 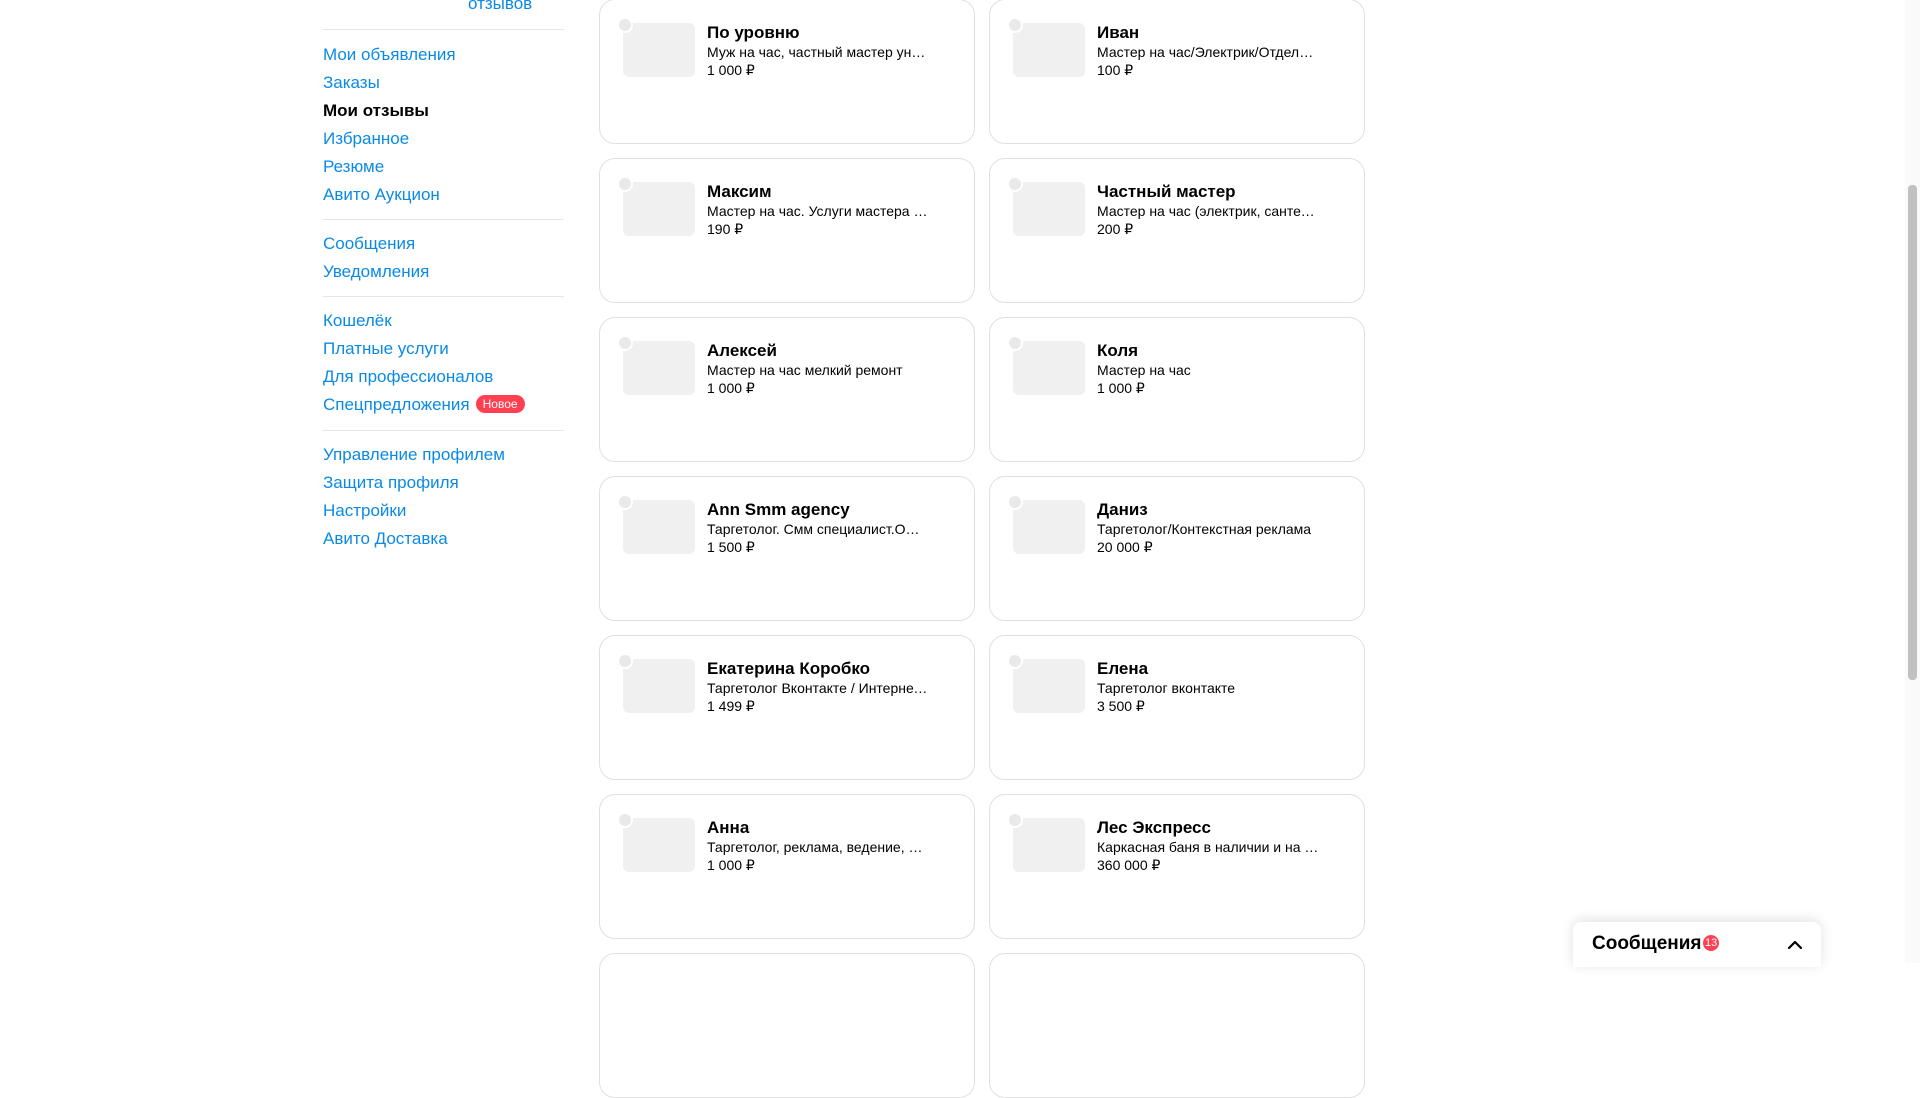 What do you see at coordinates (1125, 547) in the screenshot?
I see `card-price: 20 000 ₽` at bounding box center [1125, 547].